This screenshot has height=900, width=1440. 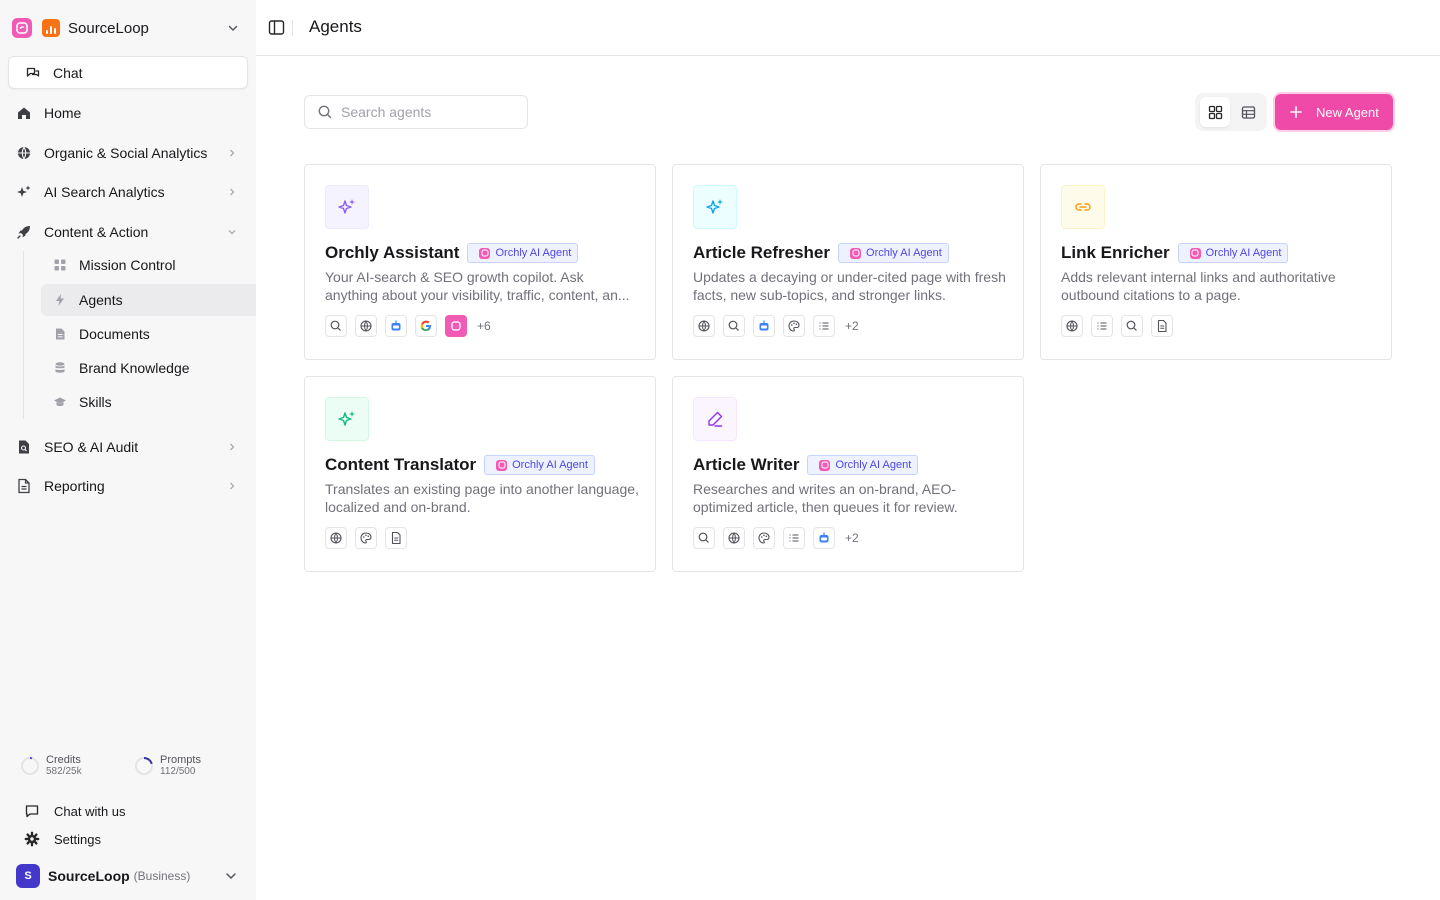 I want to click on chat-button: Chat, so click(x=128, y=72).